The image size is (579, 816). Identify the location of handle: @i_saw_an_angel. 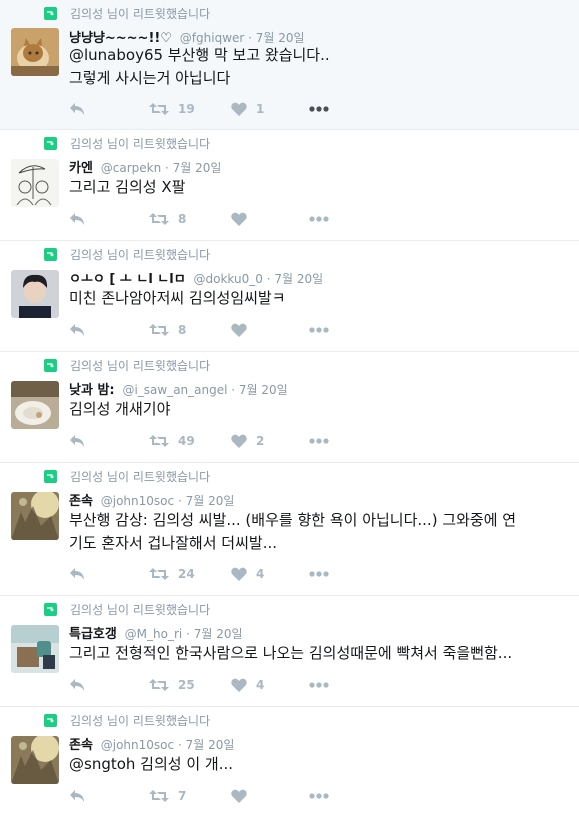
(174, 390).